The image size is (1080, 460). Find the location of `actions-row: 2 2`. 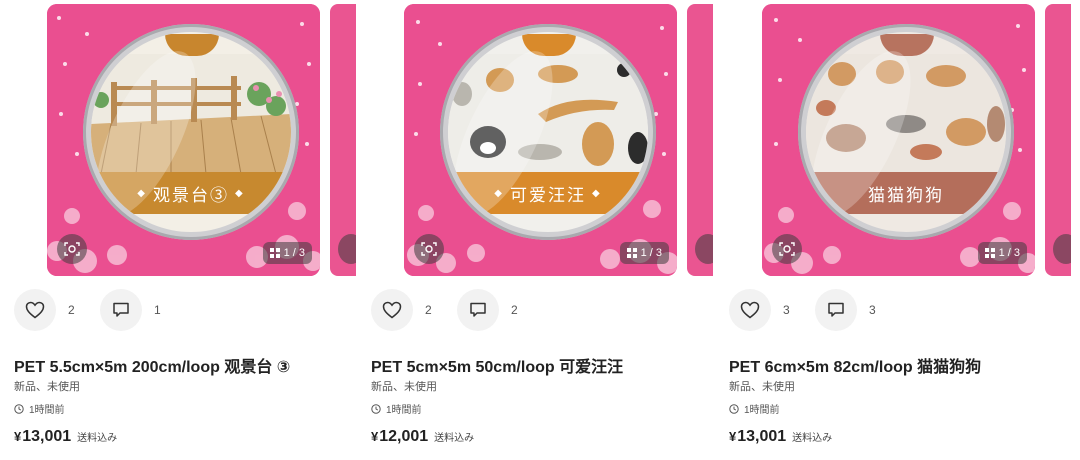

actions-row: 2 2 is located at coordinates (448, 310).